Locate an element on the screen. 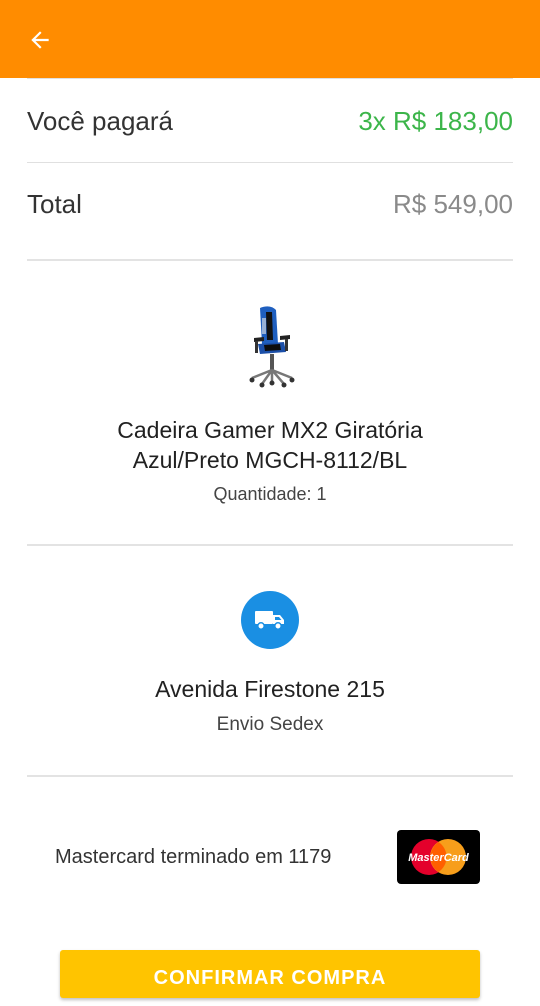 Image resolution: width=540 pixels, height=1006 pixels. back-button is located at coordinates (40, 40).